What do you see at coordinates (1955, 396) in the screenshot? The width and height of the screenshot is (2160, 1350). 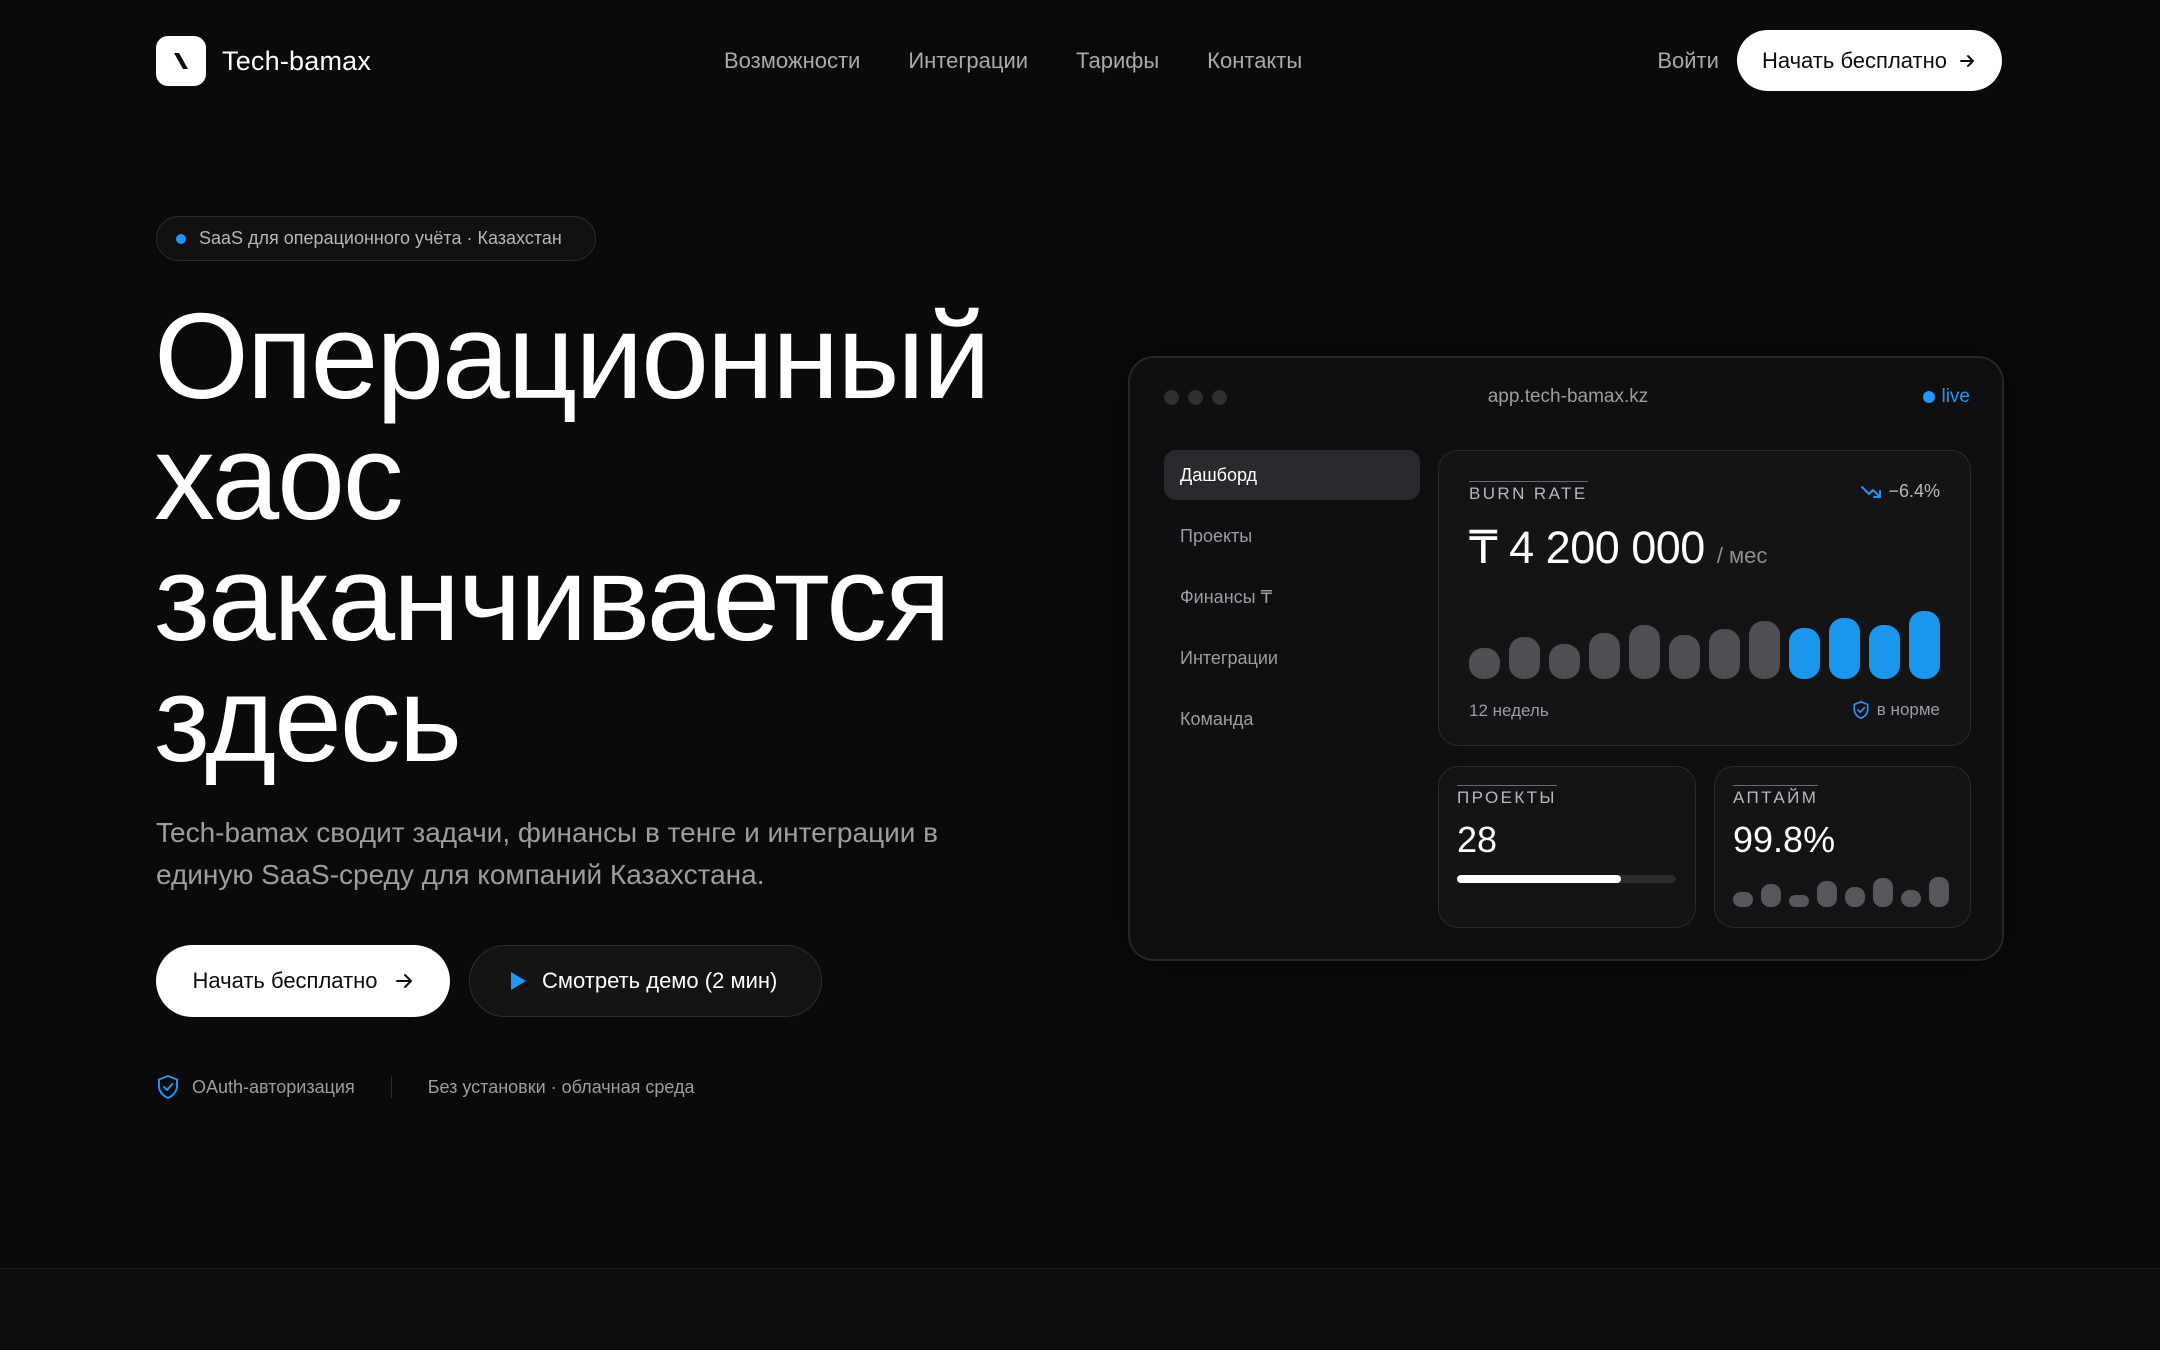 I see `live-label: live` at bounding box center [1955, 396].